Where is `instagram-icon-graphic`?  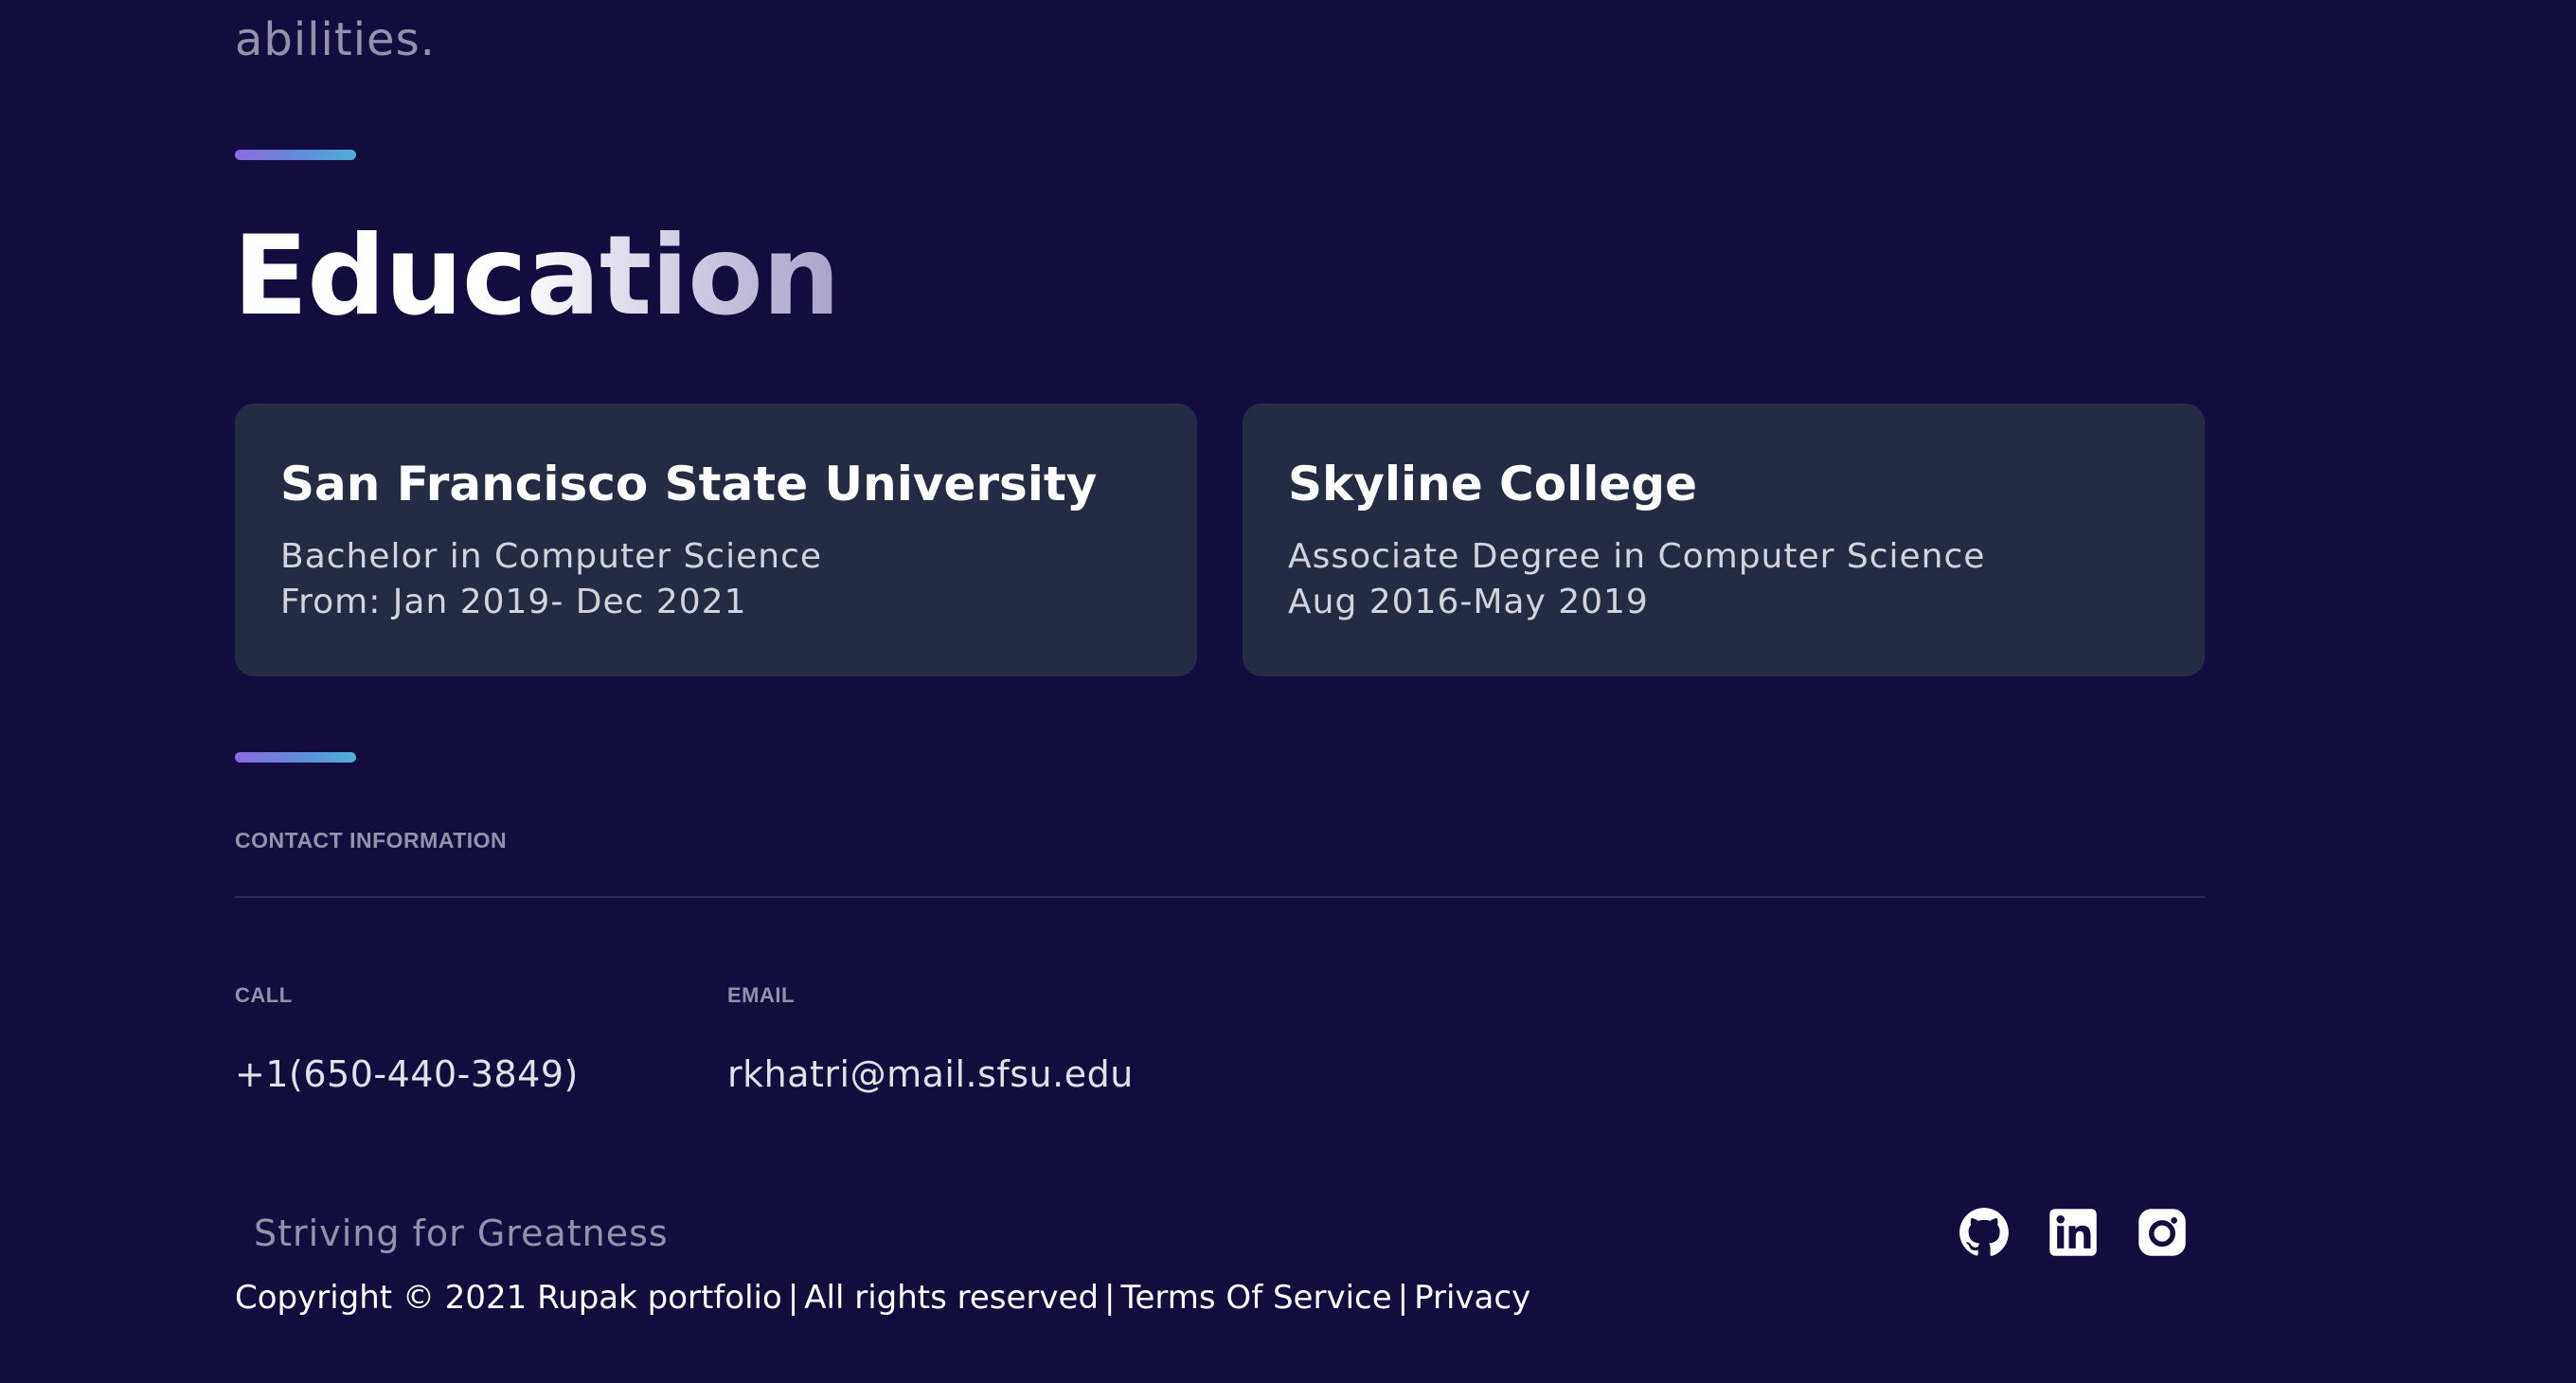 instagram-icon-graphic is located at coordinates (2162, 1232).